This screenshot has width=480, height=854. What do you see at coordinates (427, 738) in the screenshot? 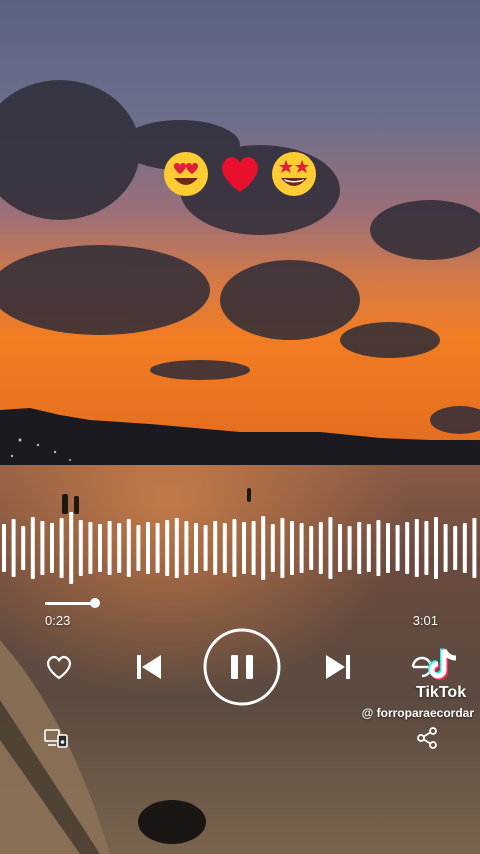
I see `share-icon` at bounding box center [427, 738].